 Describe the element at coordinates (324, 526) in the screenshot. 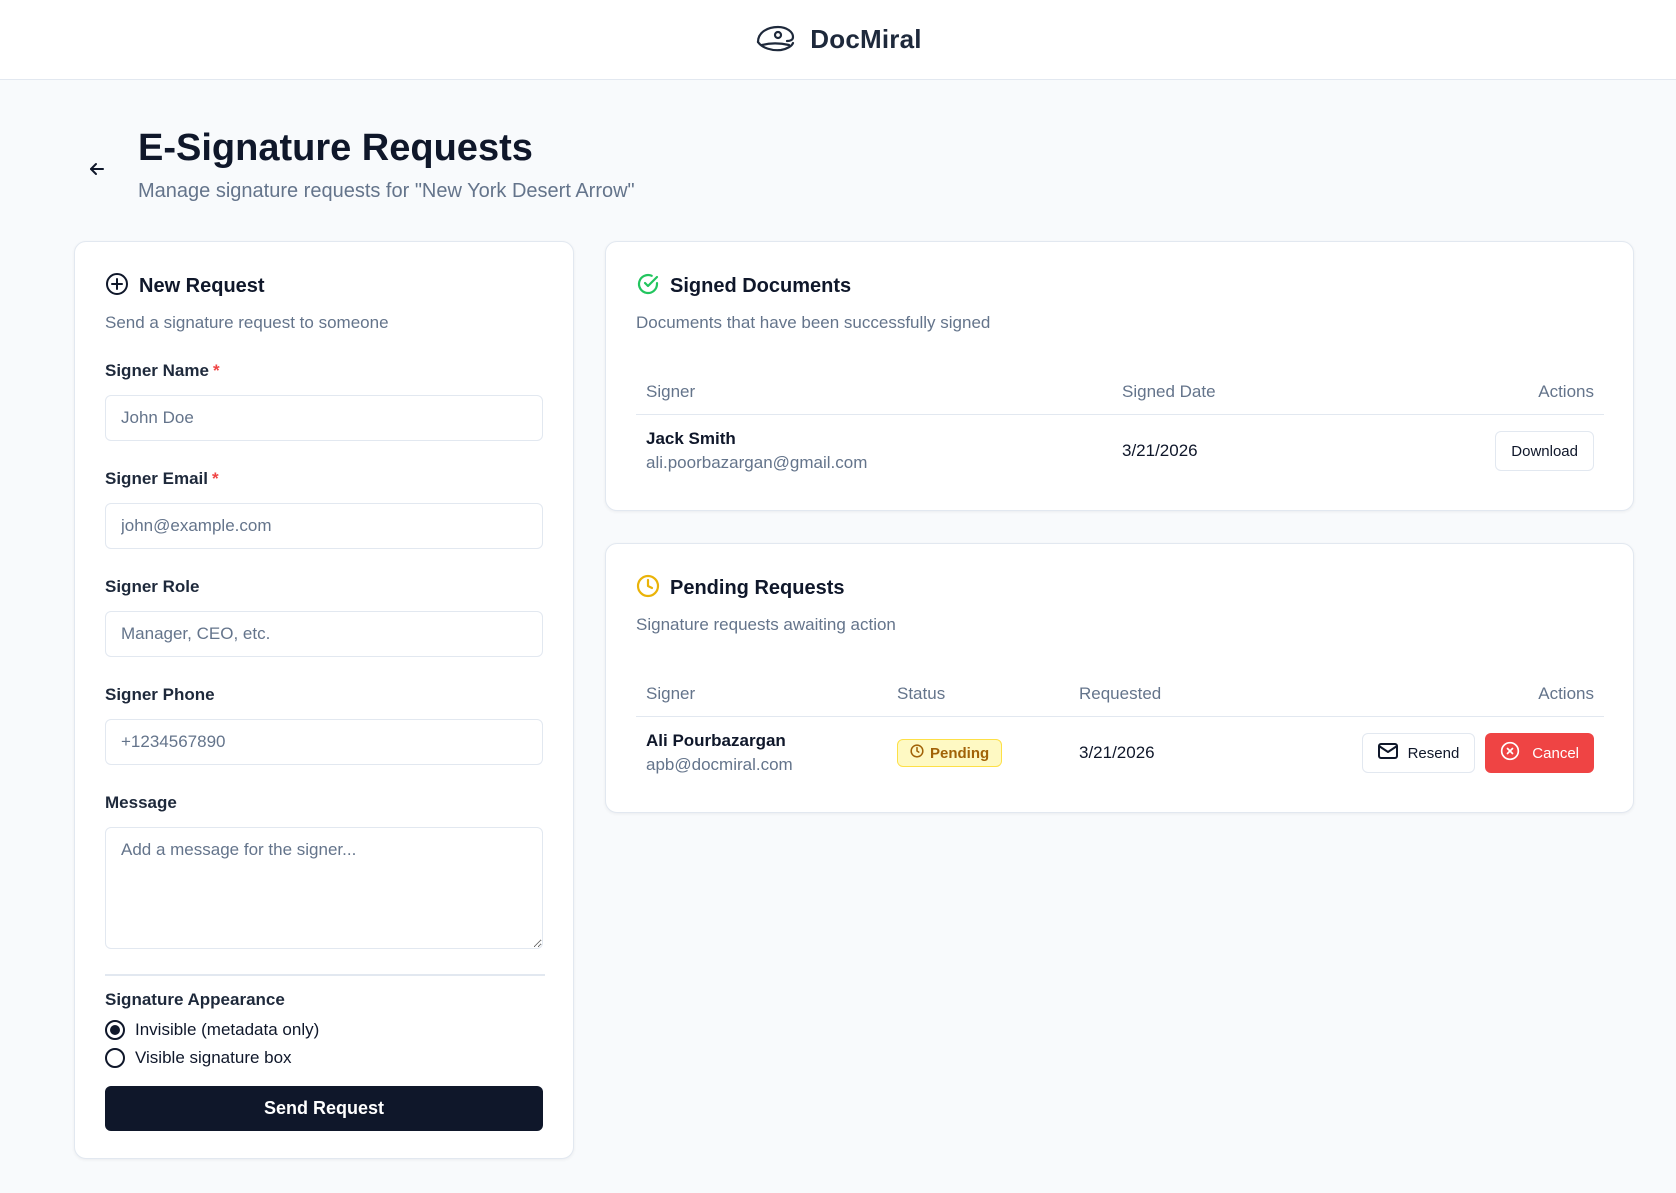

I see `signer-email-input` at that location.